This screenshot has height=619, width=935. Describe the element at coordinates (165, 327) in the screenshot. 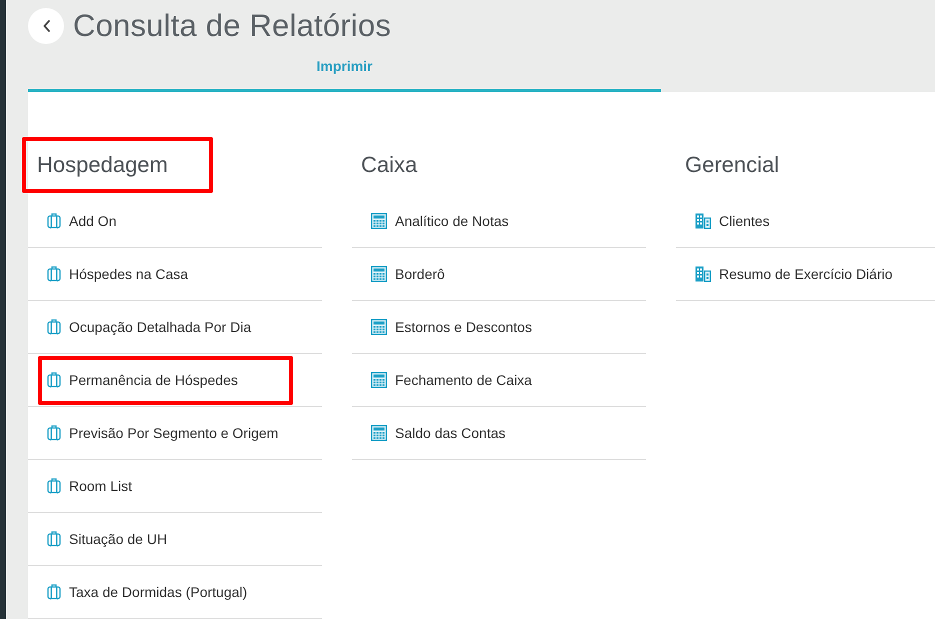

I see `report-link: Ocupação Detalhada Por Dia` at that location.